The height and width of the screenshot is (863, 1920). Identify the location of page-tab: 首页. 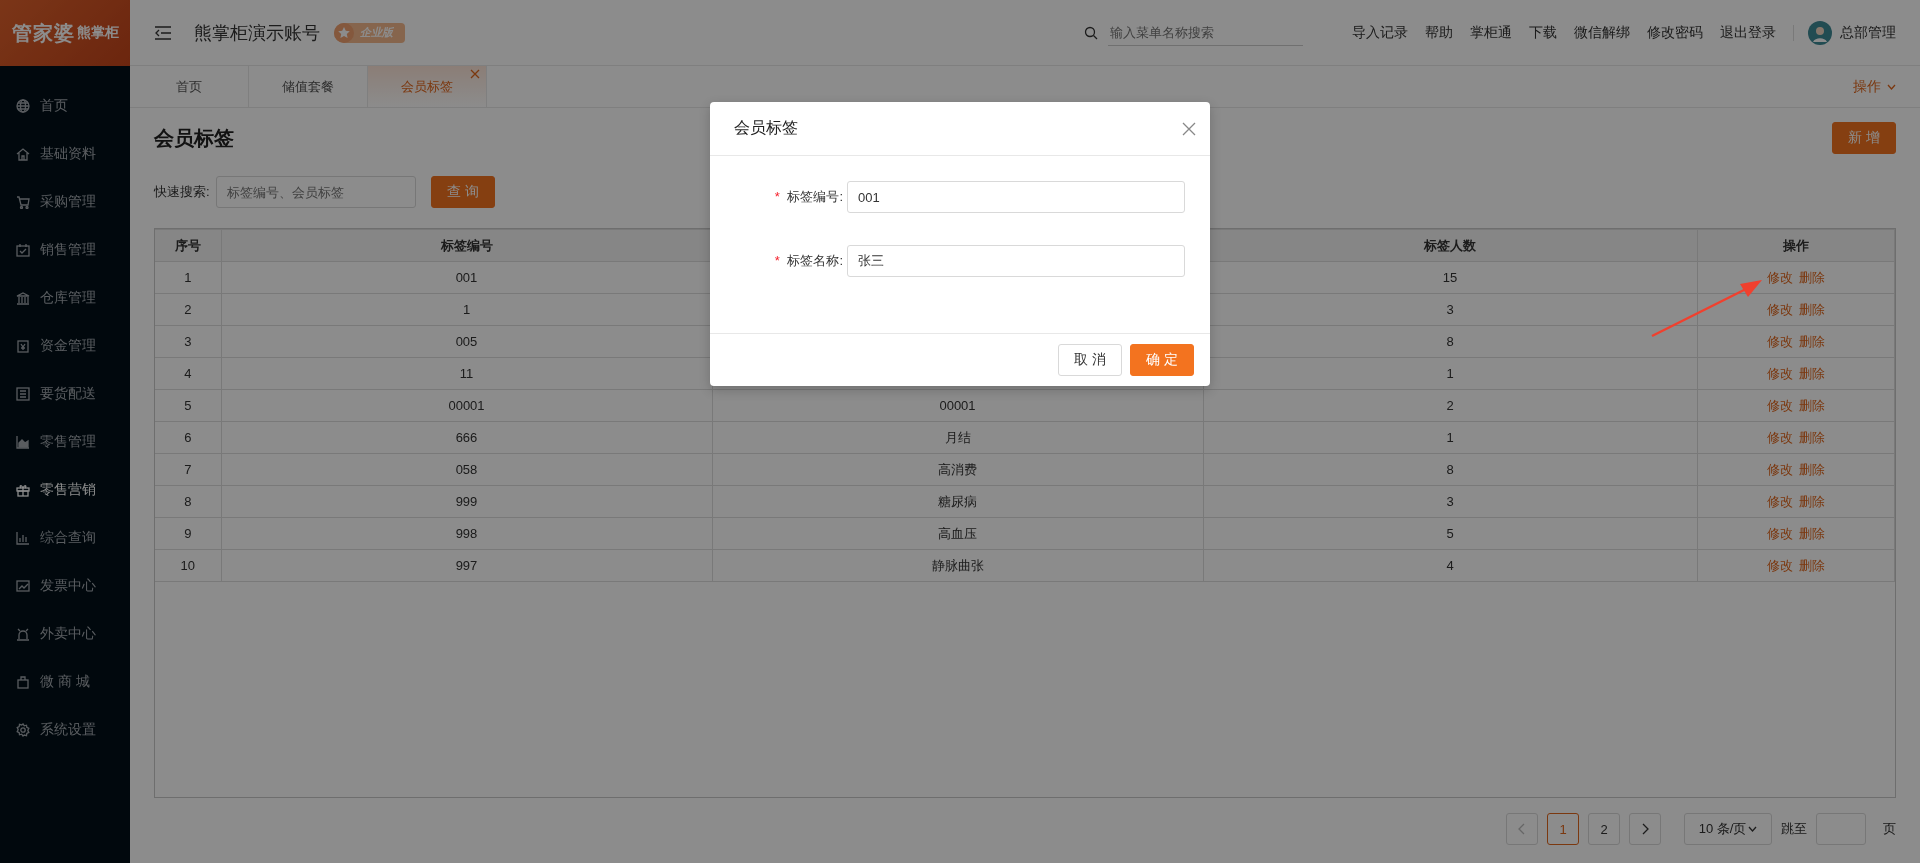
(189, 86).